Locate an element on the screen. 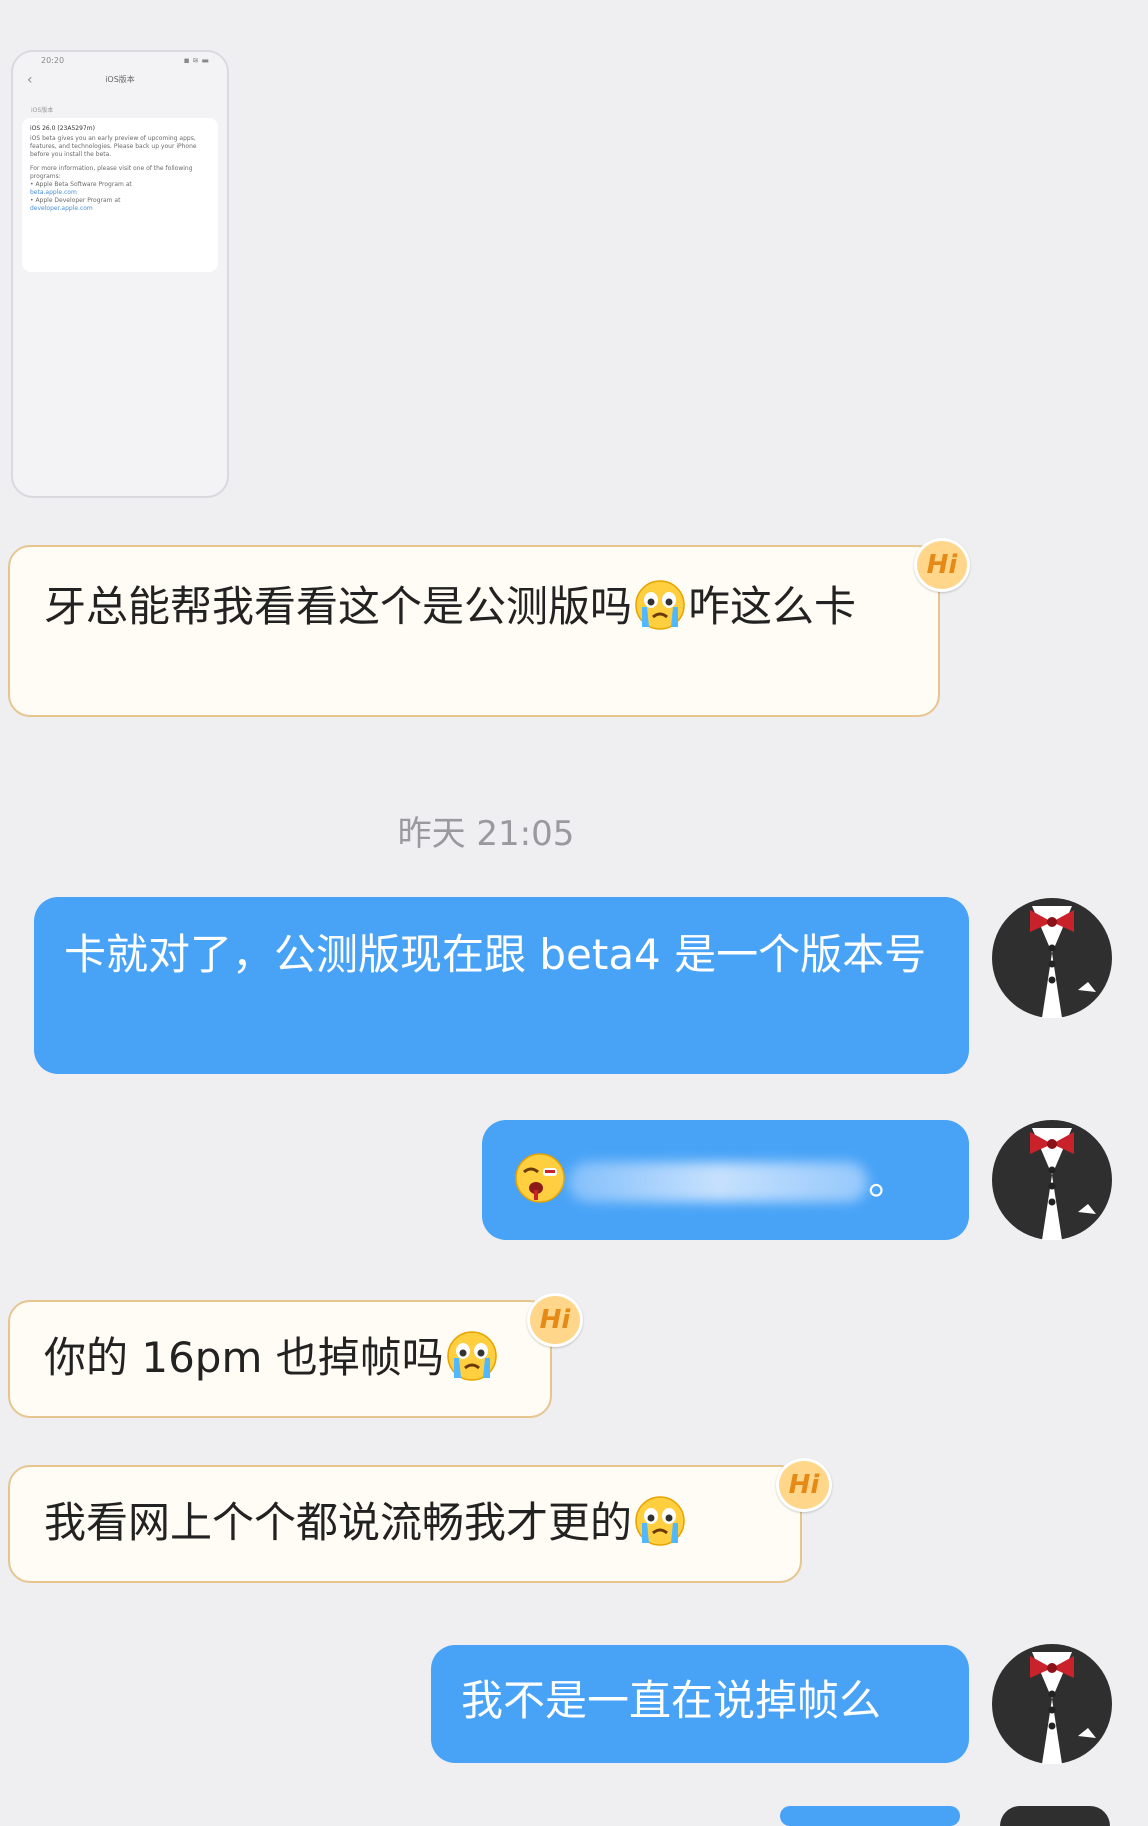 The image size is (1148, 1826). message-bubble-outgoing-blurred: 。 is located at coordinates (725, 1180).